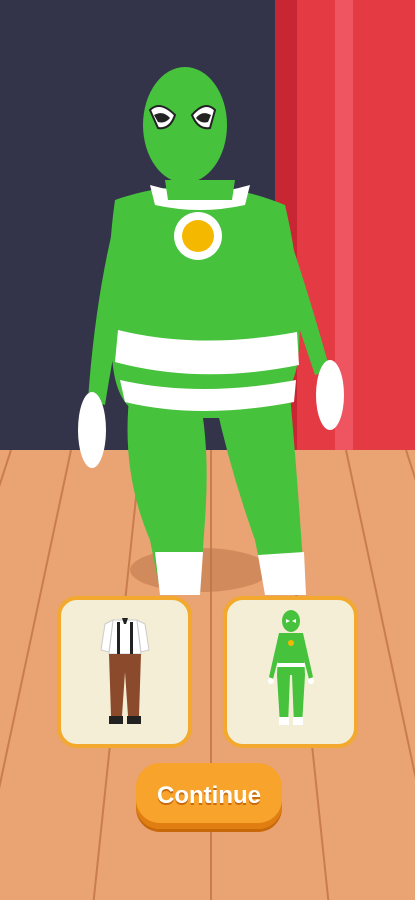 This screenshot has width=415, height=900. I want to click on outfit-card-green-suit, so click(290, 672).